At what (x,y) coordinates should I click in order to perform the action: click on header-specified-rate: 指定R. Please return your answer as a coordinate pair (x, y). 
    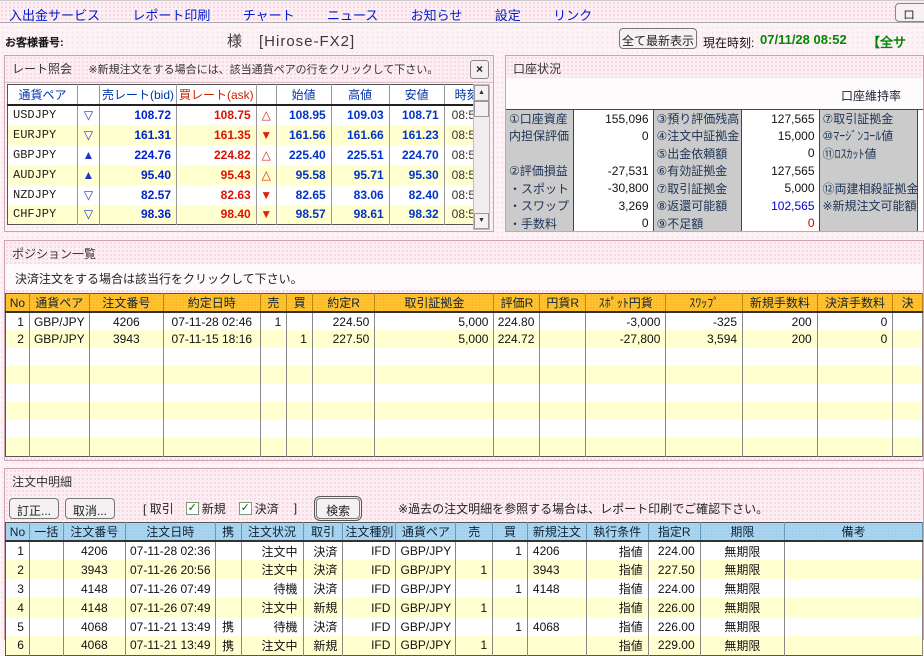
    Looking at the image, I should click on (674, 532).